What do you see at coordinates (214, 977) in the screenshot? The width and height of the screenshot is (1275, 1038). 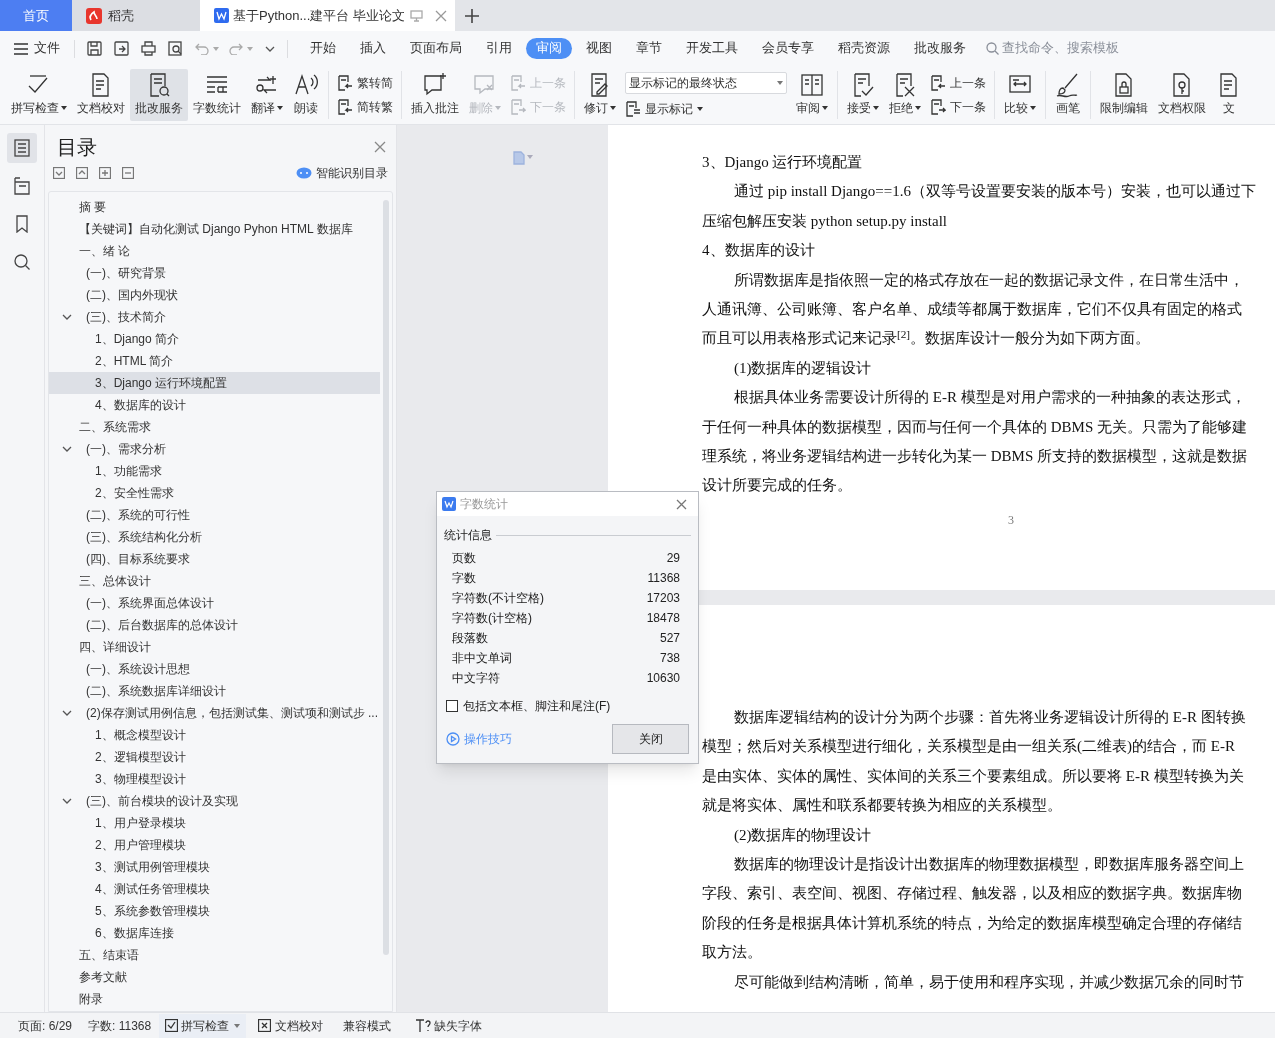 I see `toc-item: 参考文献` at bounding box center [214, 977].